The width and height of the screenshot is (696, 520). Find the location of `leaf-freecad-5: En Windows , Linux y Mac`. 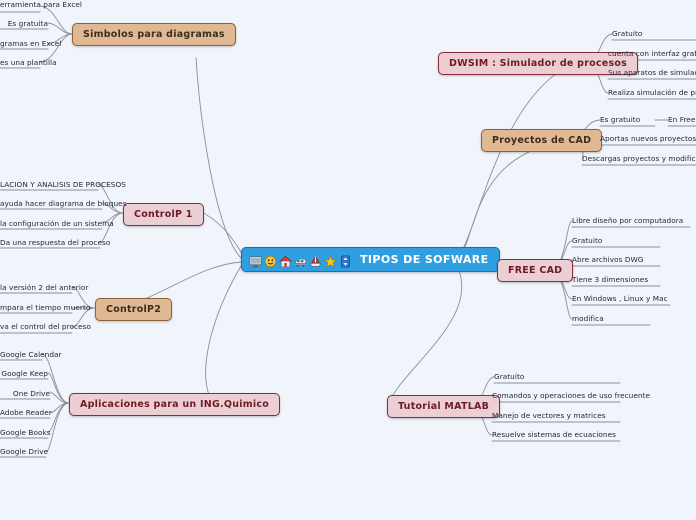

leaf-freecad-5: En Windows , Linux y Mac is located at coordinates (620, 298).